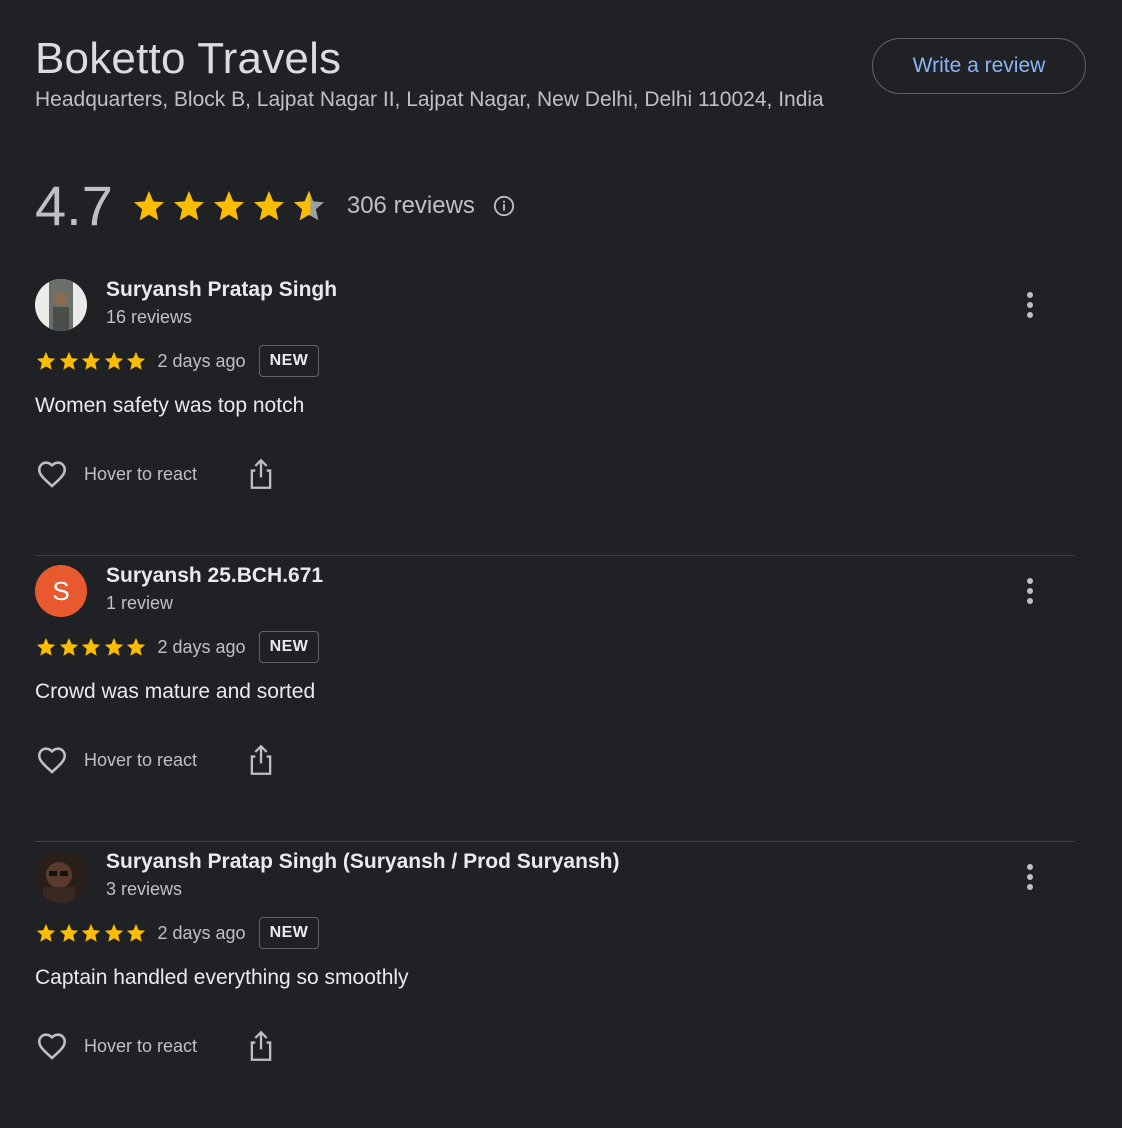 This screenshot has height=1128, width=1122. What do you see at coordinates (170, 405) in the screenshot?
I see `review-text: Women safety was top notch` at bounding box center [170, 405].